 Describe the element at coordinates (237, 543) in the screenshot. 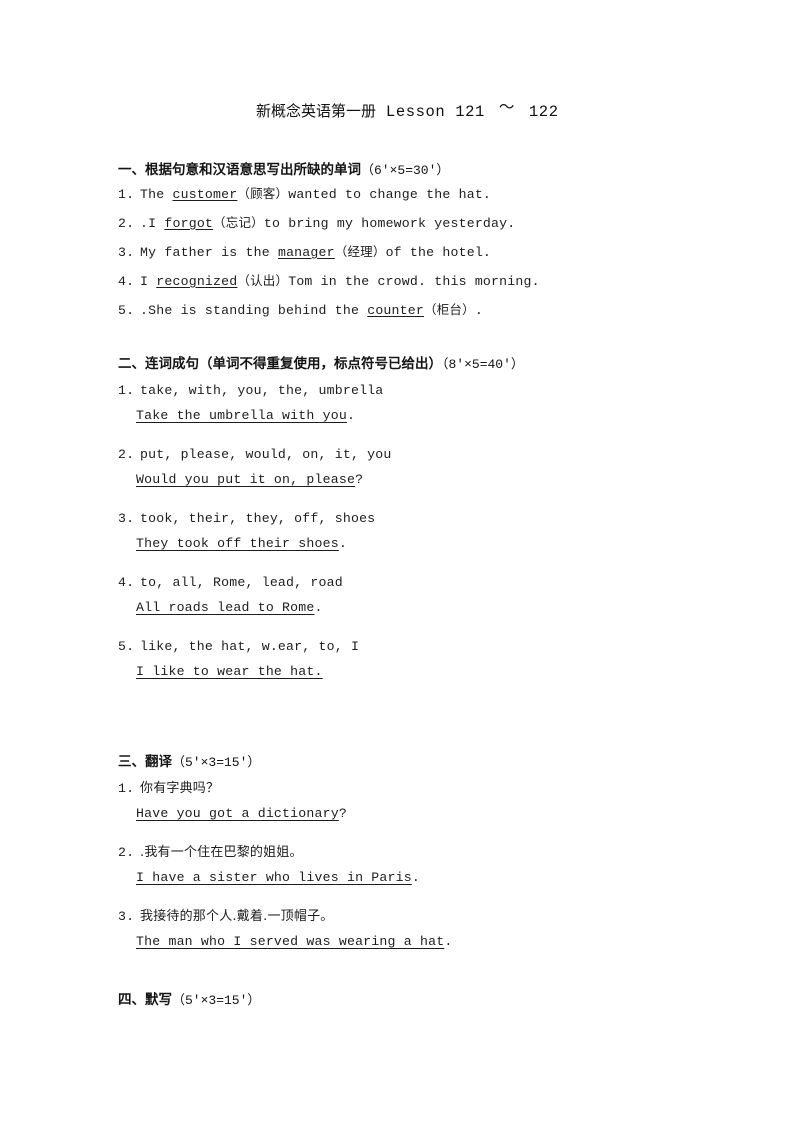

I see `combo-answer-text: They took off their shoes` at that location.